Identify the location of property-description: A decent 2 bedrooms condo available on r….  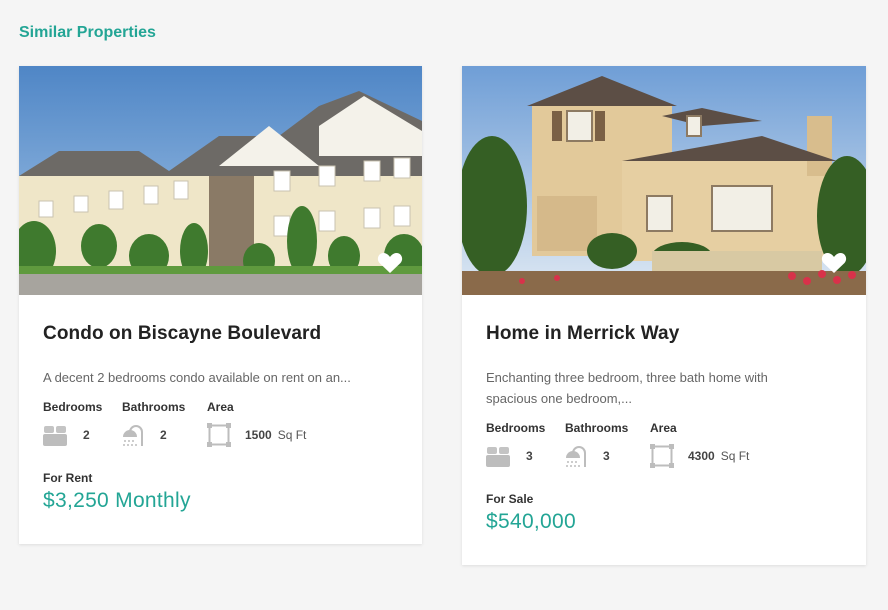
(197, 377).